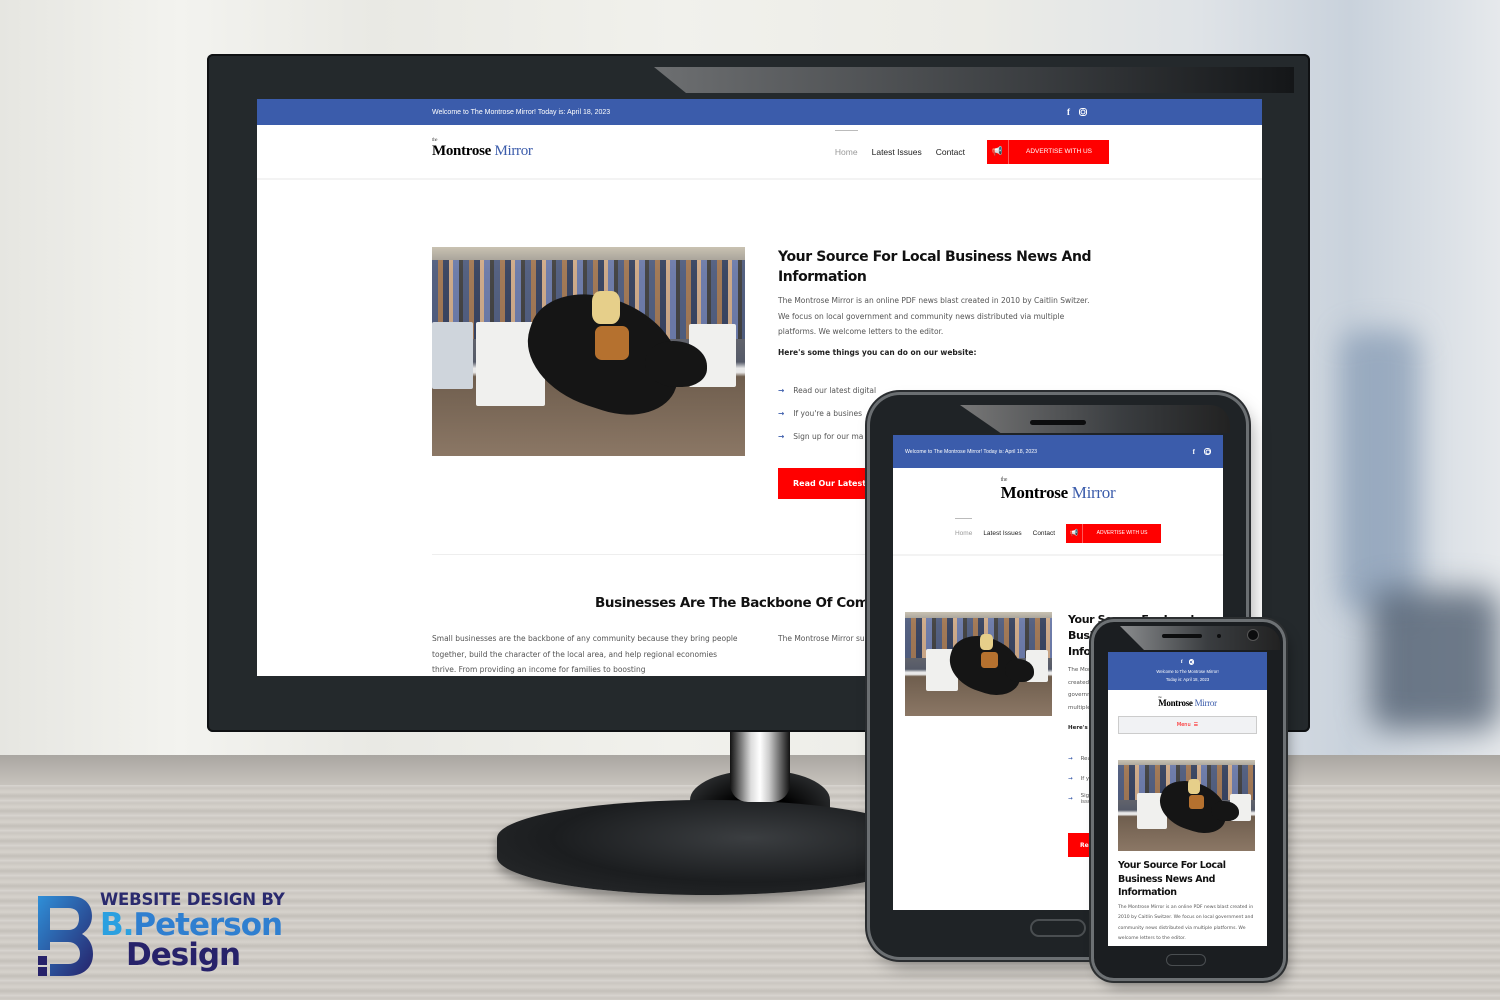 This screenshot has width=1500, height=1000. What do you see at coordinates (452, 356) in the screenshot?
I see `photo-banner` at bounding box center [452, 356].